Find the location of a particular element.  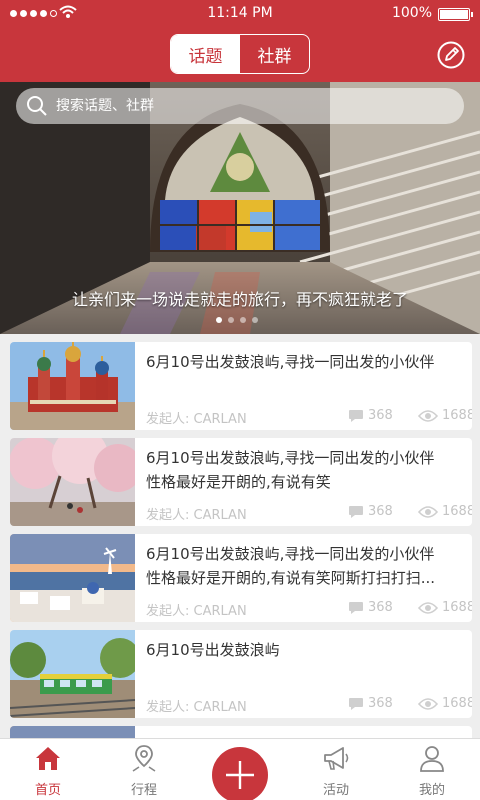

compose-icon is located at coordinates (451, 55).